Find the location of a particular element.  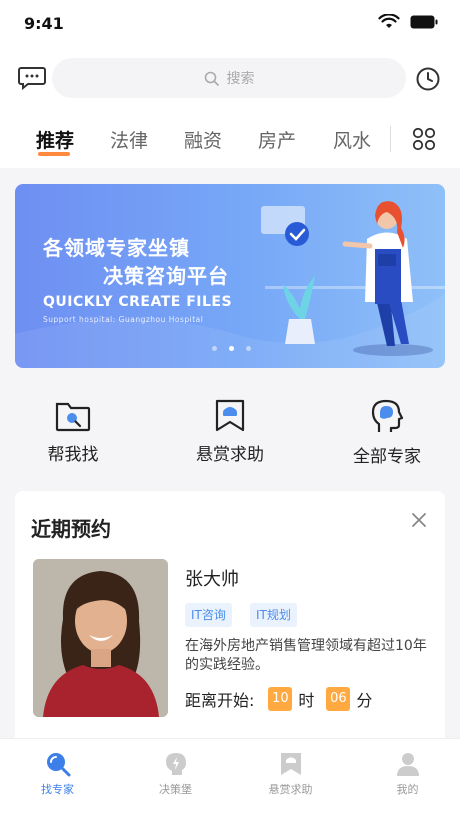

expert-name: 张大帅 is located at coordinates (212, 578).